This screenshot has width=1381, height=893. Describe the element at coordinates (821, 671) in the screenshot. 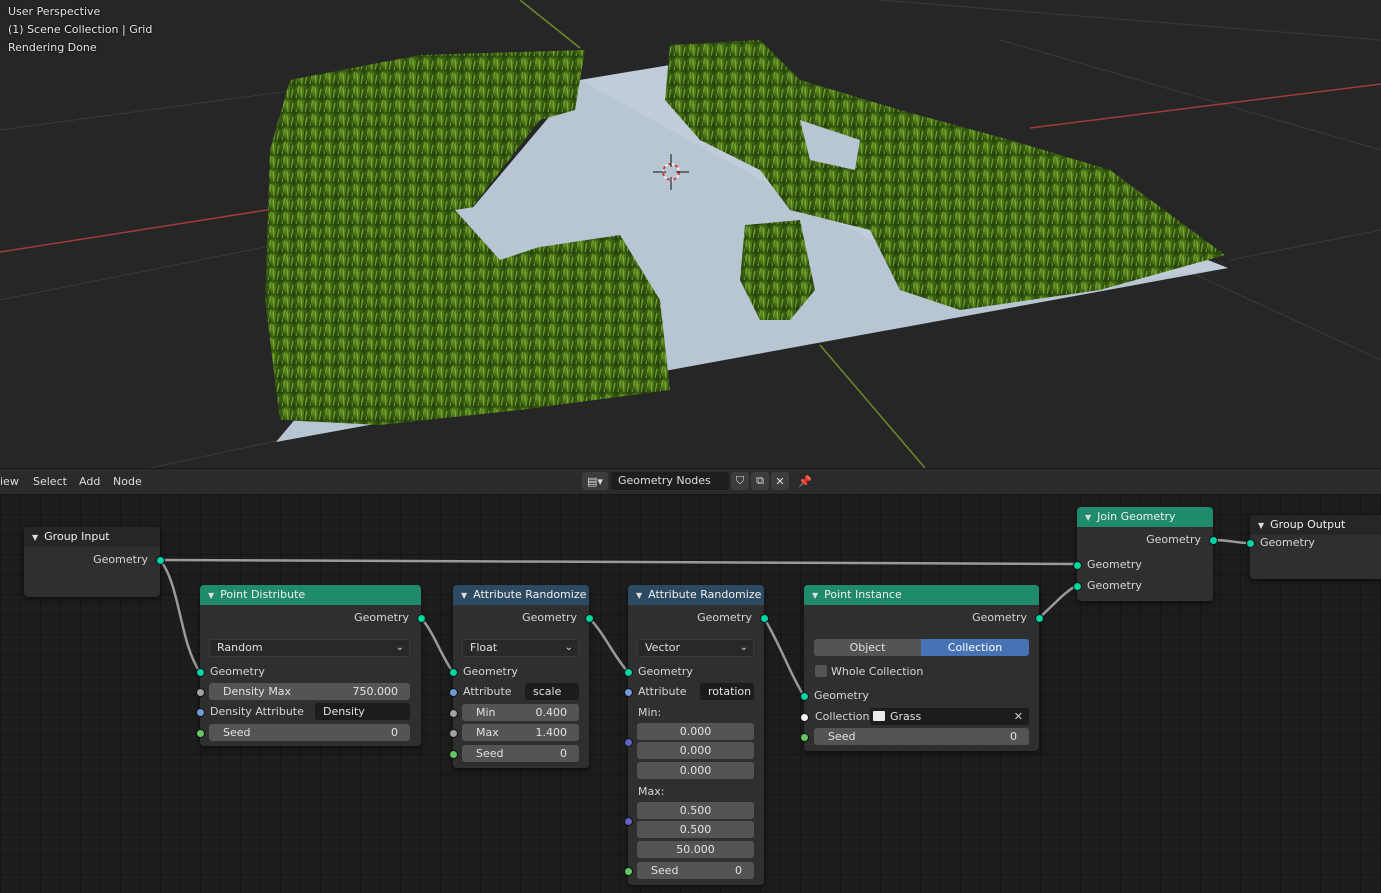

I see `whole-collection-checkbox` at that location.